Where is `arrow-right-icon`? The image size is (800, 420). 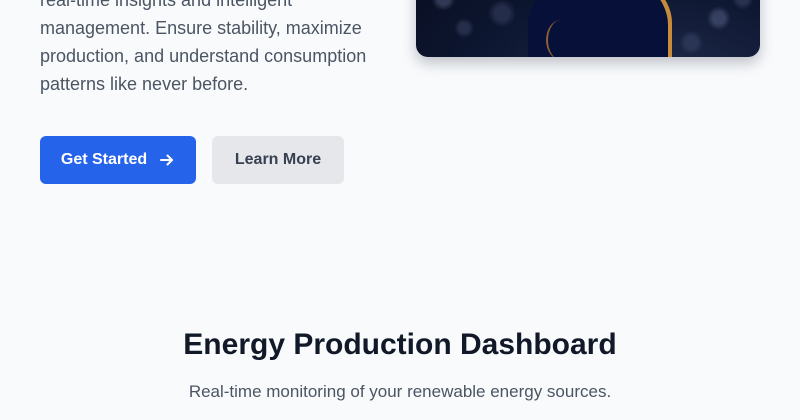
arrow-right-icon is located at coordinates (167, 160).